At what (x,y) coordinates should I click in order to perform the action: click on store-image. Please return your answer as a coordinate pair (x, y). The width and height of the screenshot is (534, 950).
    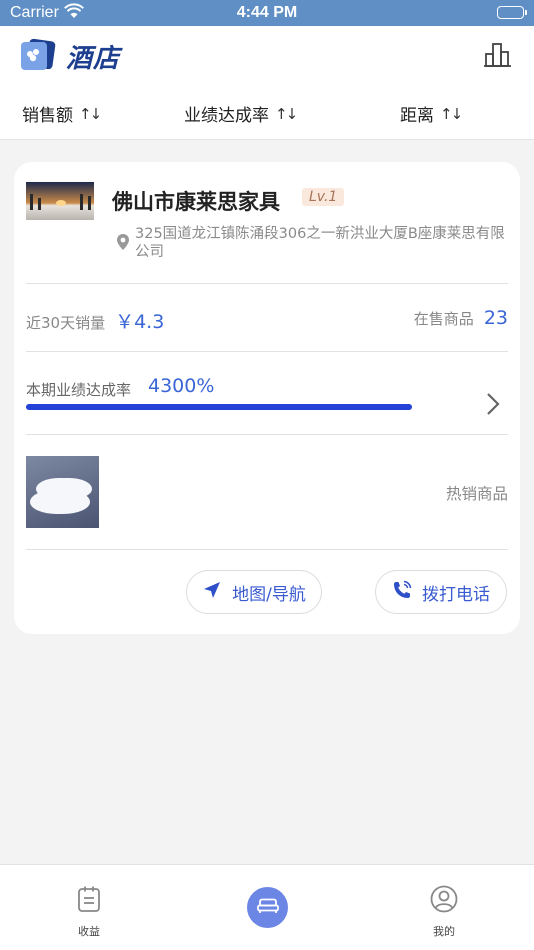
    Looking at the image, I should click on (60, 201).